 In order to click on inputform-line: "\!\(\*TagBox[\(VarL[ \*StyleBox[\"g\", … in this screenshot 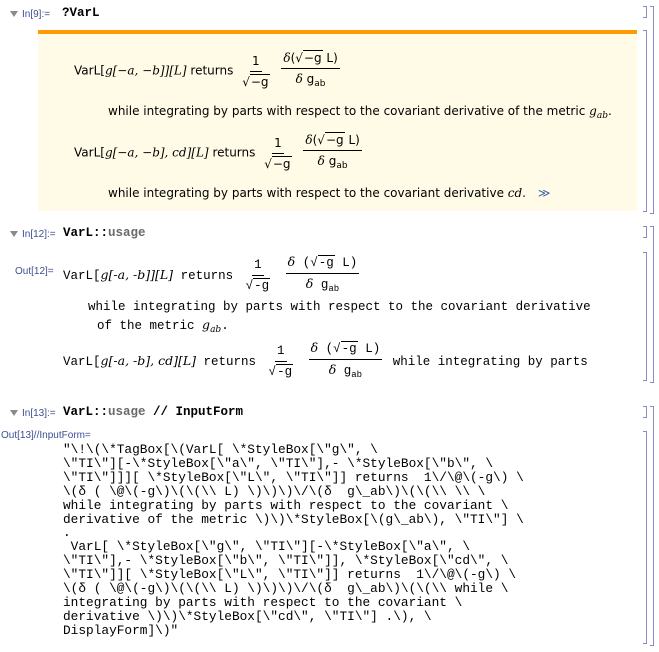, I will do `click(220, 449)`.